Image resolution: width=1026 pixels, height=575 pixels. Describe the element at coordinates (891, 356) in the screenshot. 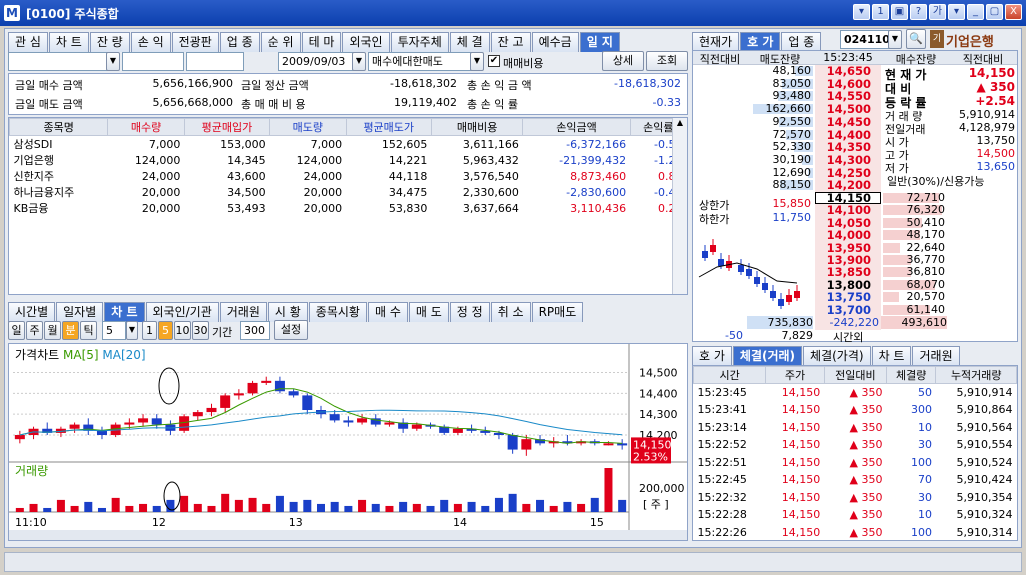

I see `tab-trade-3: 차 트` at that location.